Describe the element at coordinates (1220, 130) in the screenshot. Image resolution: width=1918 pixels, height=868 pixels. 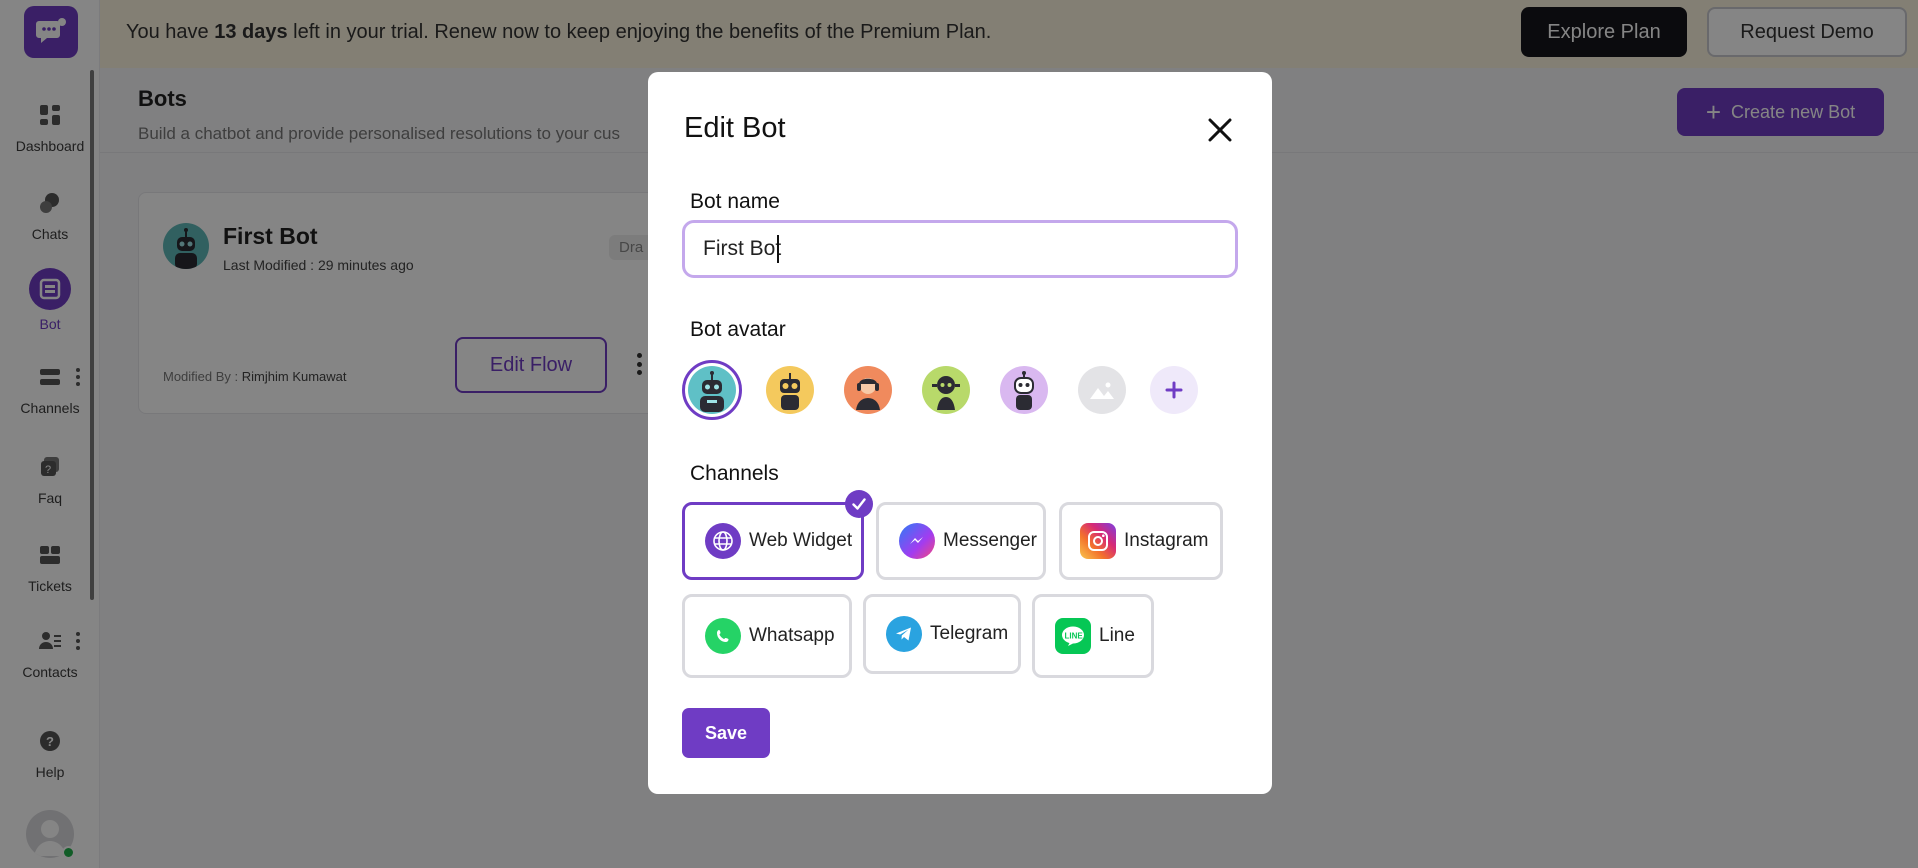
I see `close-icon` at that location.